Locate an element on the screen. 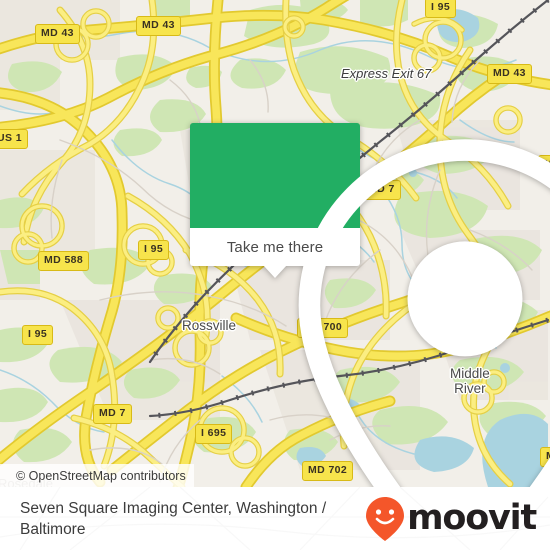 The image size is (550, 550). place-label-express-exit: Express Exit 67 is located at coordinates (386, 73).